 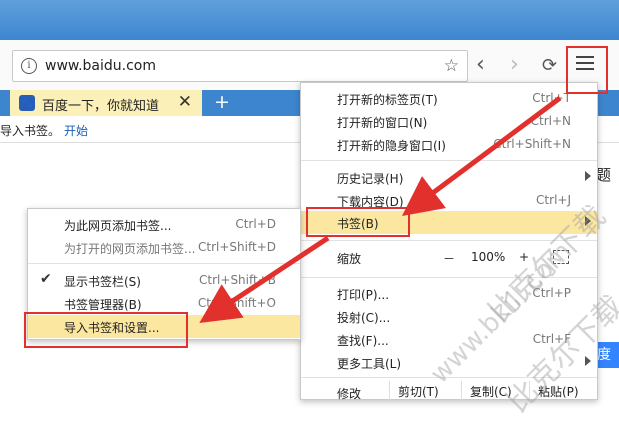 What do you see at coordinates (237, 247) in the screenshot?
I see `submenu-item-shortcut: Ctrl+Shift+D` at bounding box center [237, 247].